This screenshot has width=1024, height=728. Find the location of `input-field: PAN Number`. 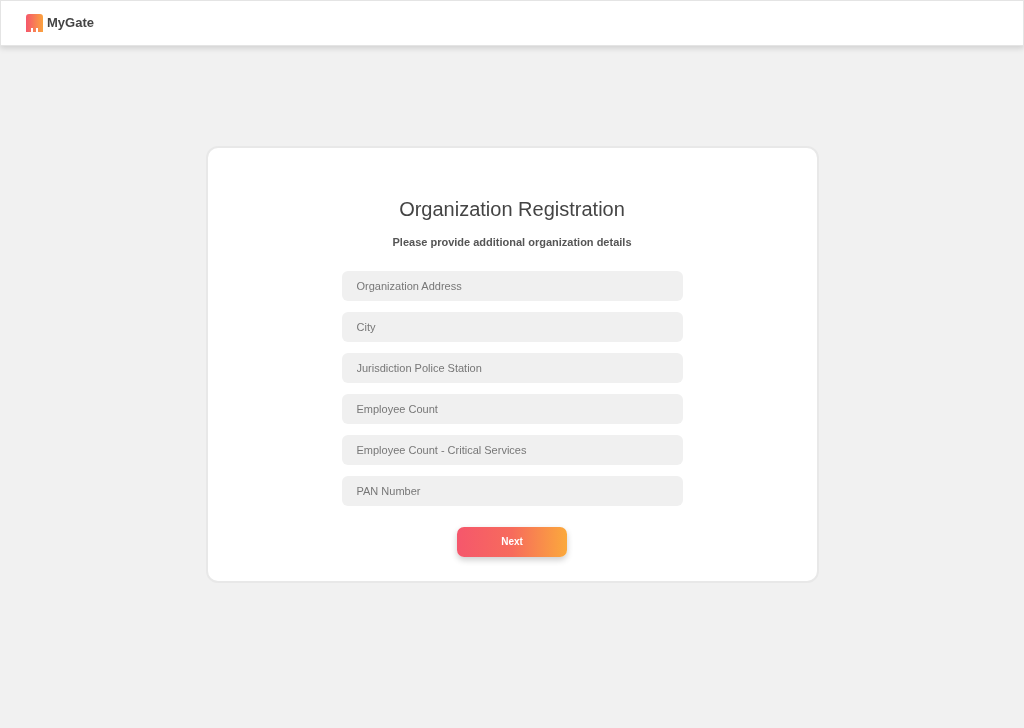

input-field: PAN Number is located at coordinates (512, 490).